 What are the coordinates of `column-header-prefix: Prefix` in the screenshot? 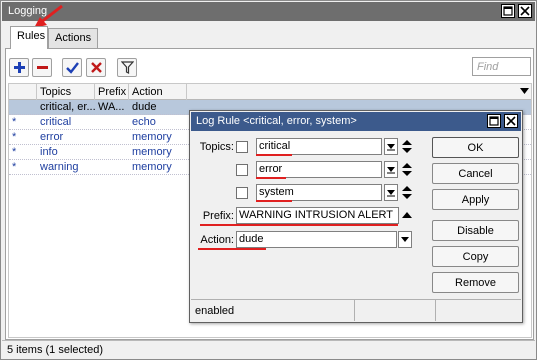 It's located at (112, 92).